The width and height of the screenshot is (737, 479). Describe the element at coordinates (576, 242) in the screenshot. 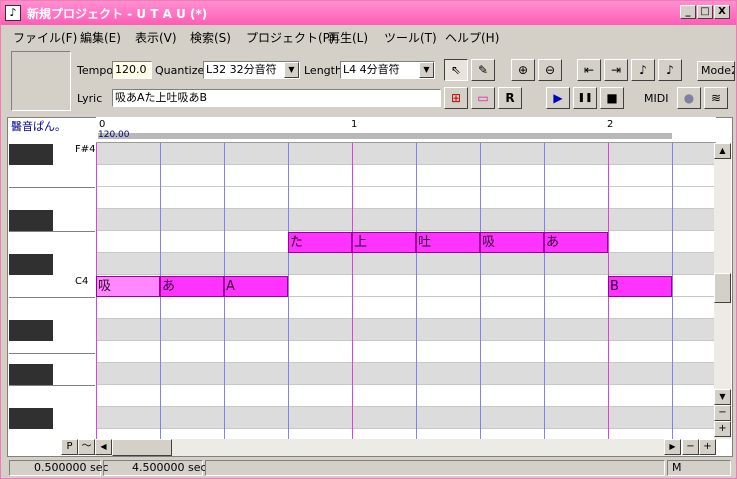

I see `note-a: あ` at that location.